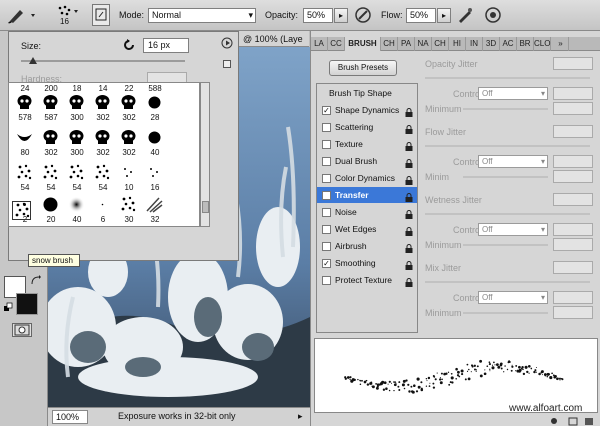 The width and height of the screenshot is (600, 426). I want to click on panel-tab: IN, so click(474, 44).